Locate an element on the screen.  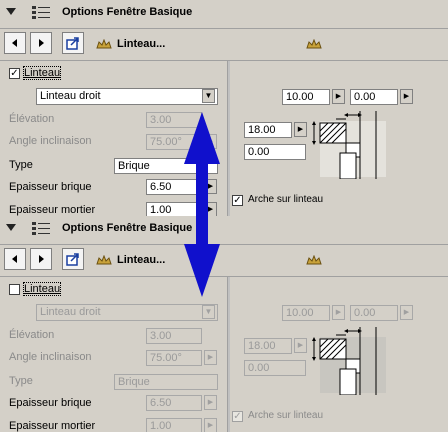
mortar-thickness-input: 1.00 is located at coordinates (174, 425).